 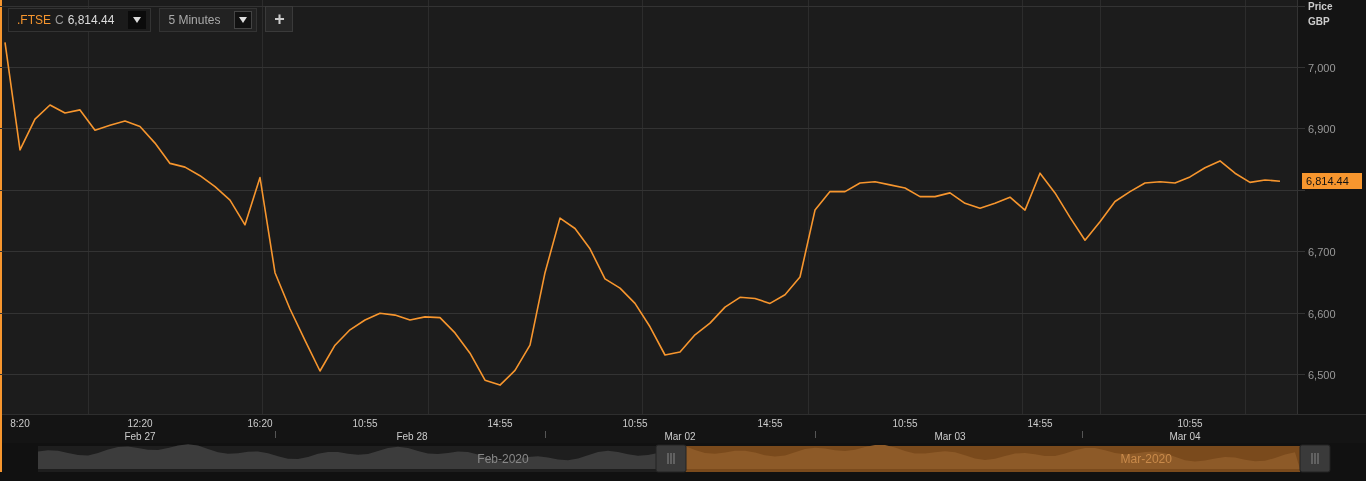 I want to click on add-button: +, so click(x=279, y=19).